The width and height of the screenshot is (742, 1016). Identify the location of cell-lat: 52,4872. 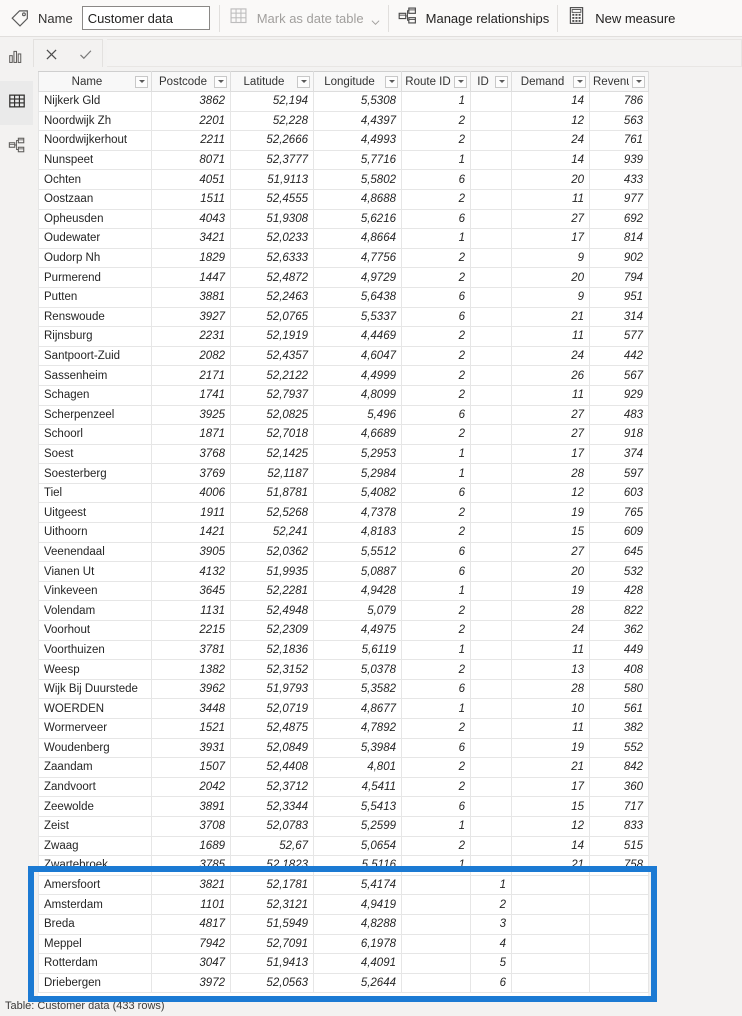
(272, 277).